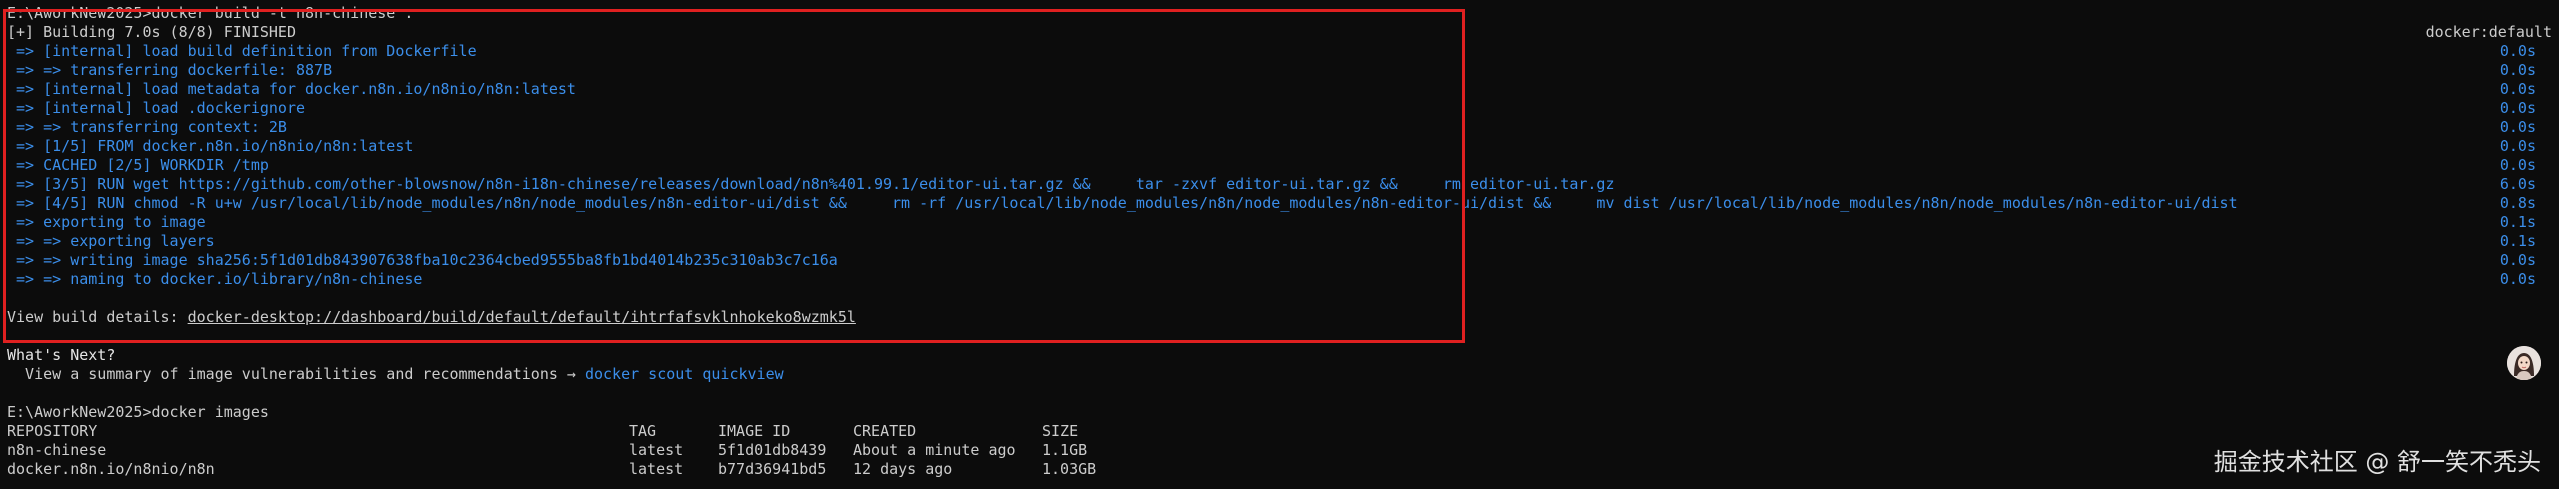  Describe the element at coordinates (2517, 184) in the screenshot. I see `build-step-duration: 6.0s` at that location.